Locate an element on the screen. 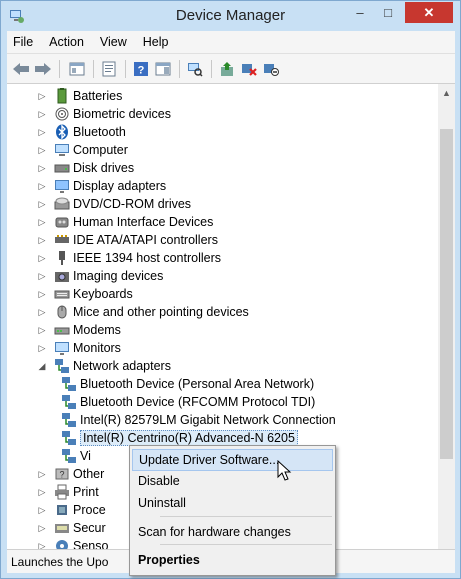 The image size is (461, 579). scroll-up-arrow-icon: ▲ is located at coordinates (446, 92).